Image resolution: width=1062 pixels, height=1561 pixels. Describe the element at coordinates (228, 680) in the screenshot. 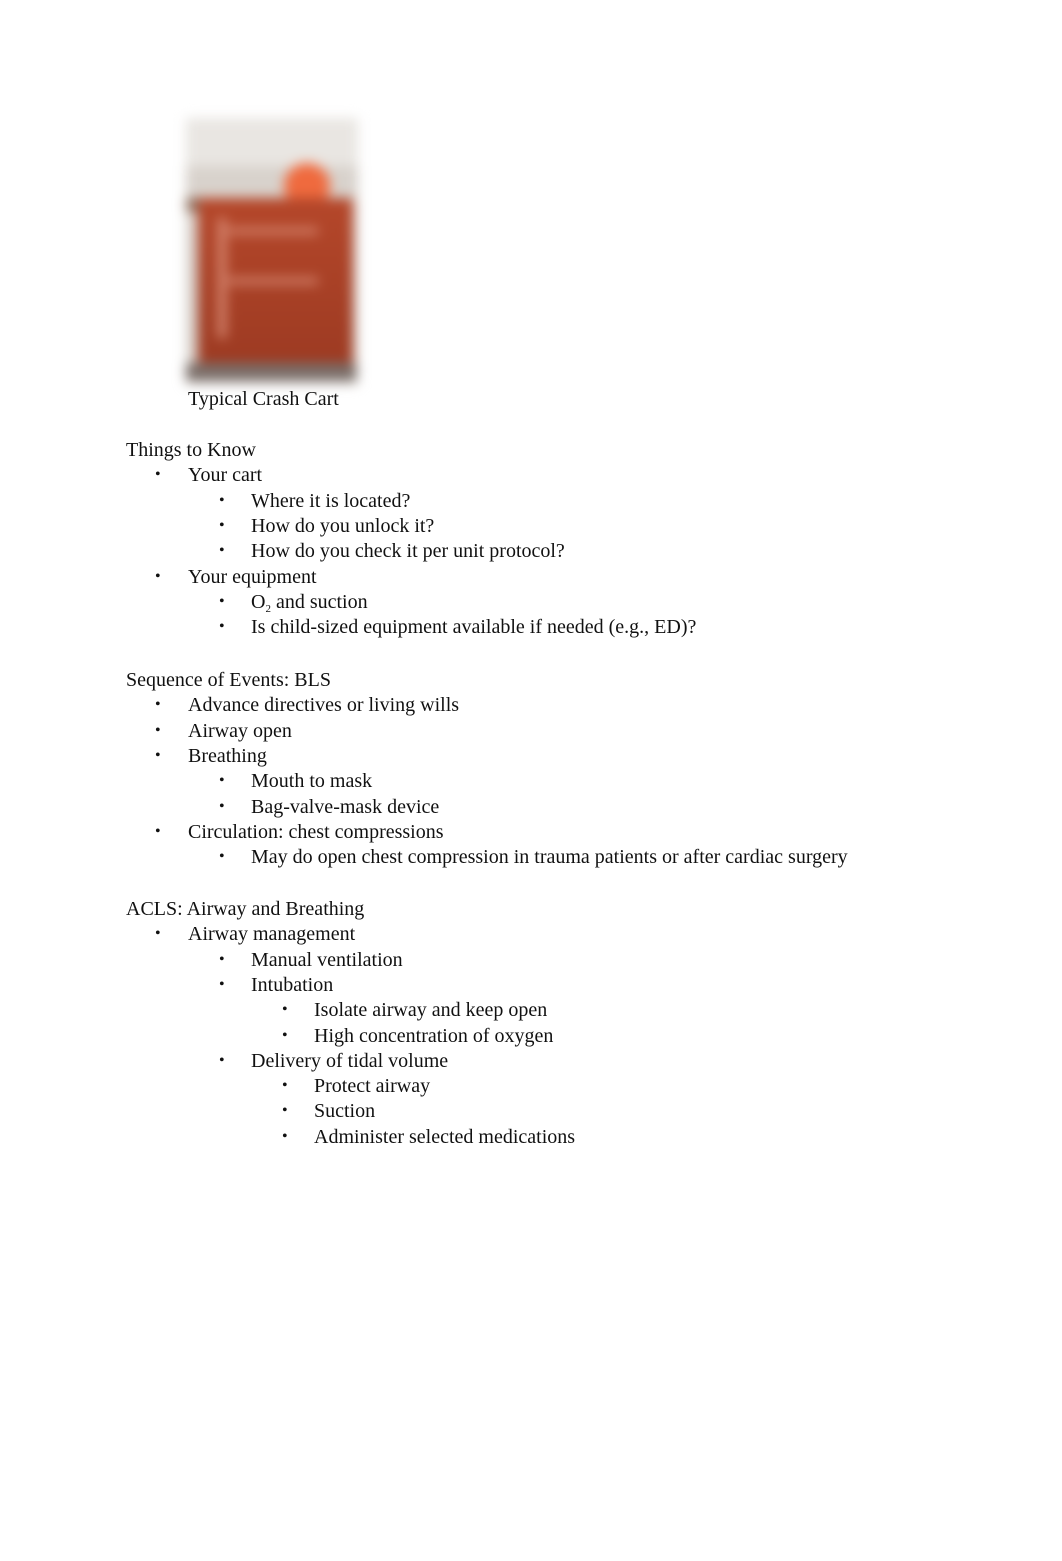

I see `section-heading: Sequence of Events: BLS` at that location.